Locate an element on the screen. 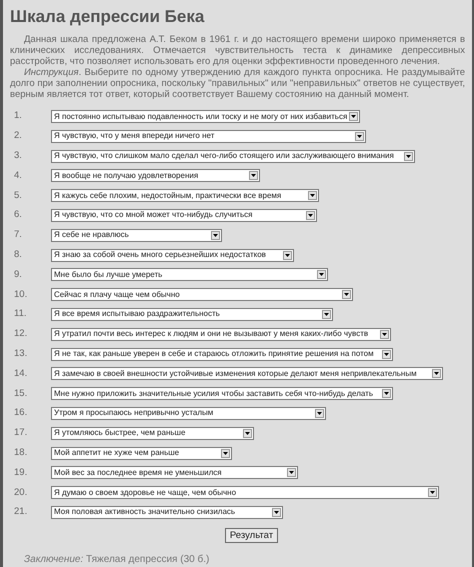 Image resolution: width=474 pixels, height=567 pixels. answer-select: Я все время испытываю раздражительность is located at coordinates (192, 314).